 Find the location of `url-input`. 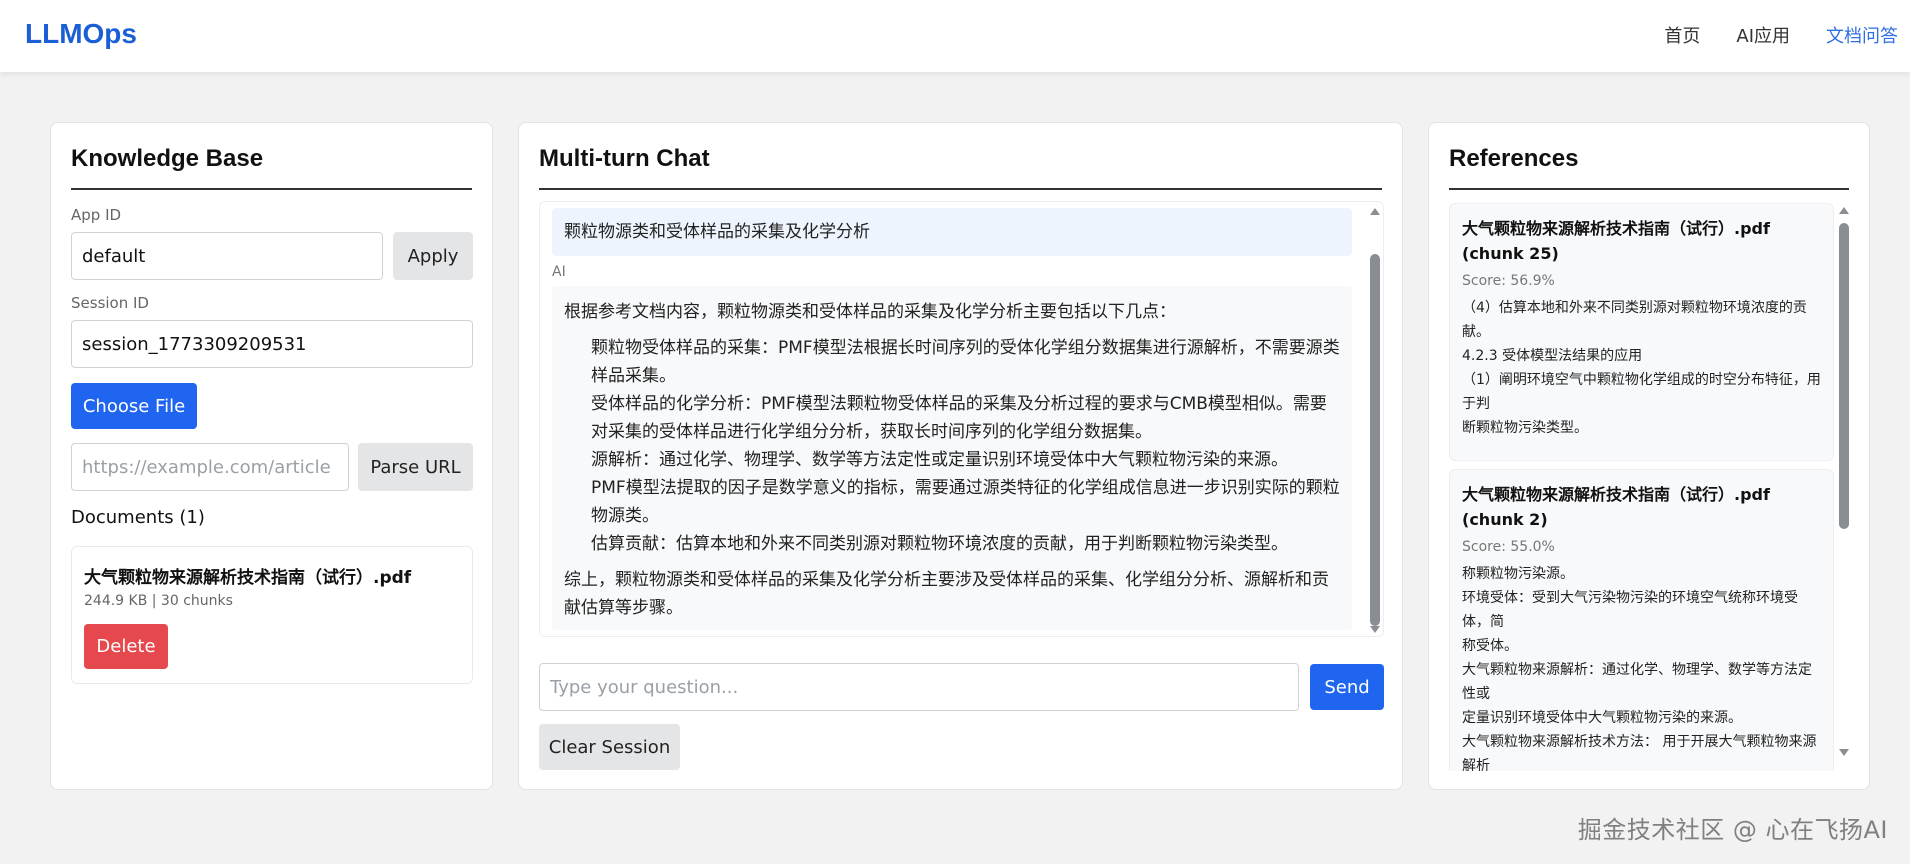

url-input is located at coordinates (210, 467).